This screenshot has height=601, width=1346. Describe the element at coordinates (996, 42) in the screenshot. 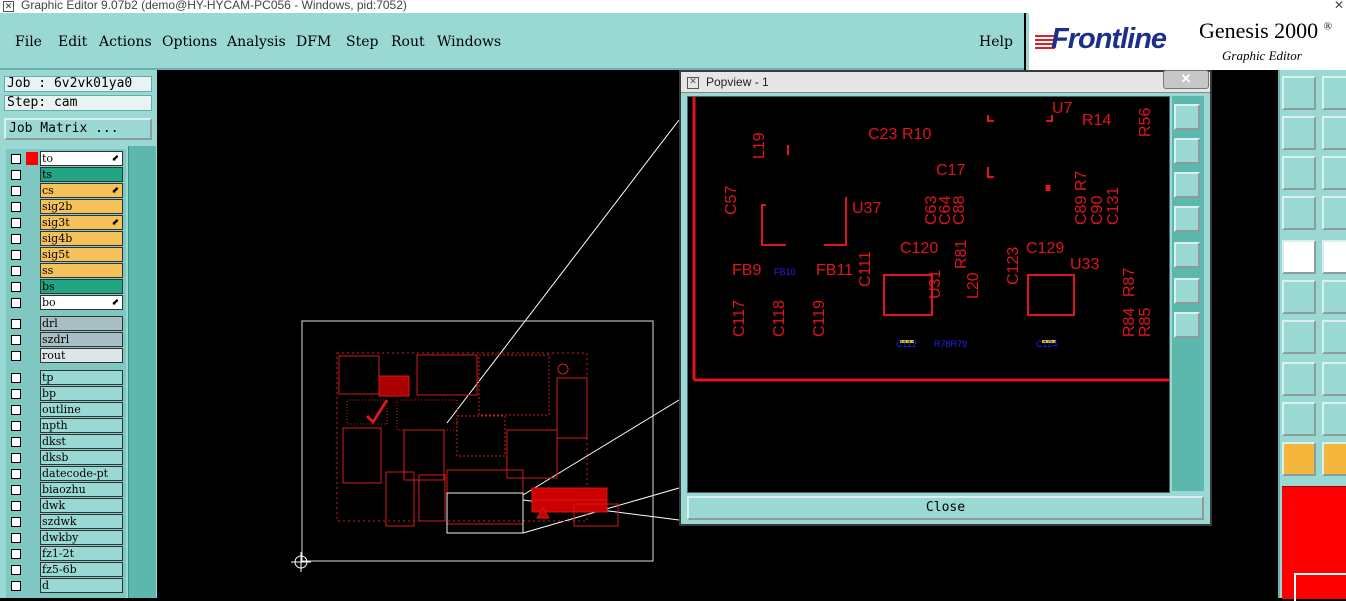

I see `menu-help: Help` at that location.